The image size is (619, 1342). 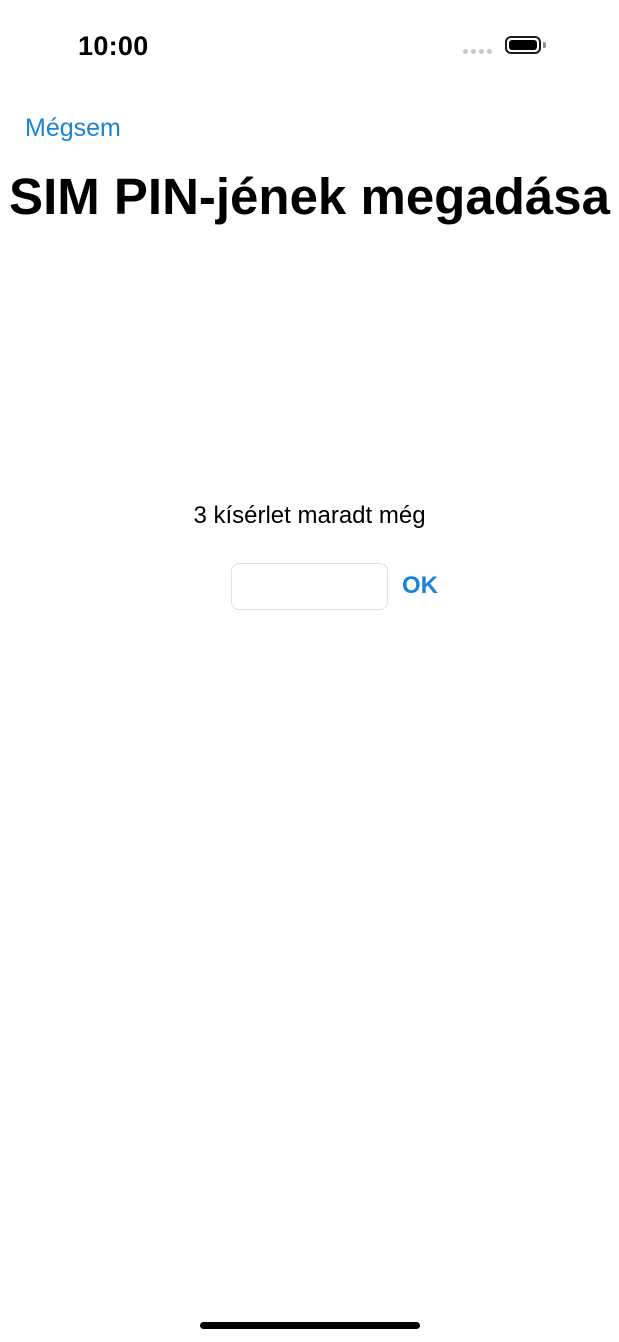 What do you see at coordinates (113, 46) in the screenshot?
I see `status-time: 10:00` at bounding box center [113, 46].